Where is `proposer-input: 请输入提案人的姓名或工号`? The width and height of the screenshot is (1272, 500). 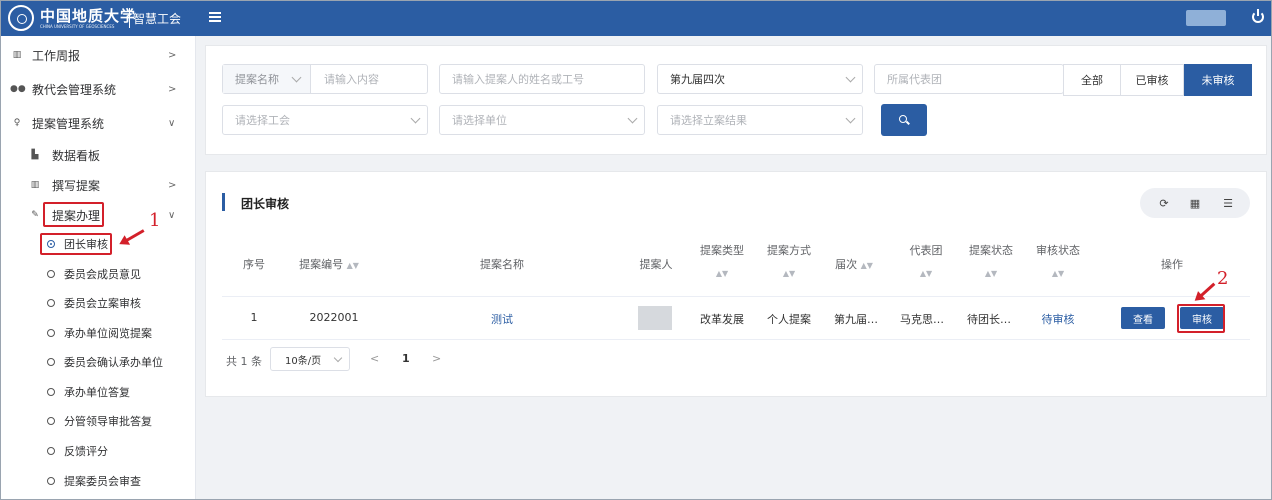 proposer-input: 请输入提案人的姓名或工号 is located at coordinates (542, 79).